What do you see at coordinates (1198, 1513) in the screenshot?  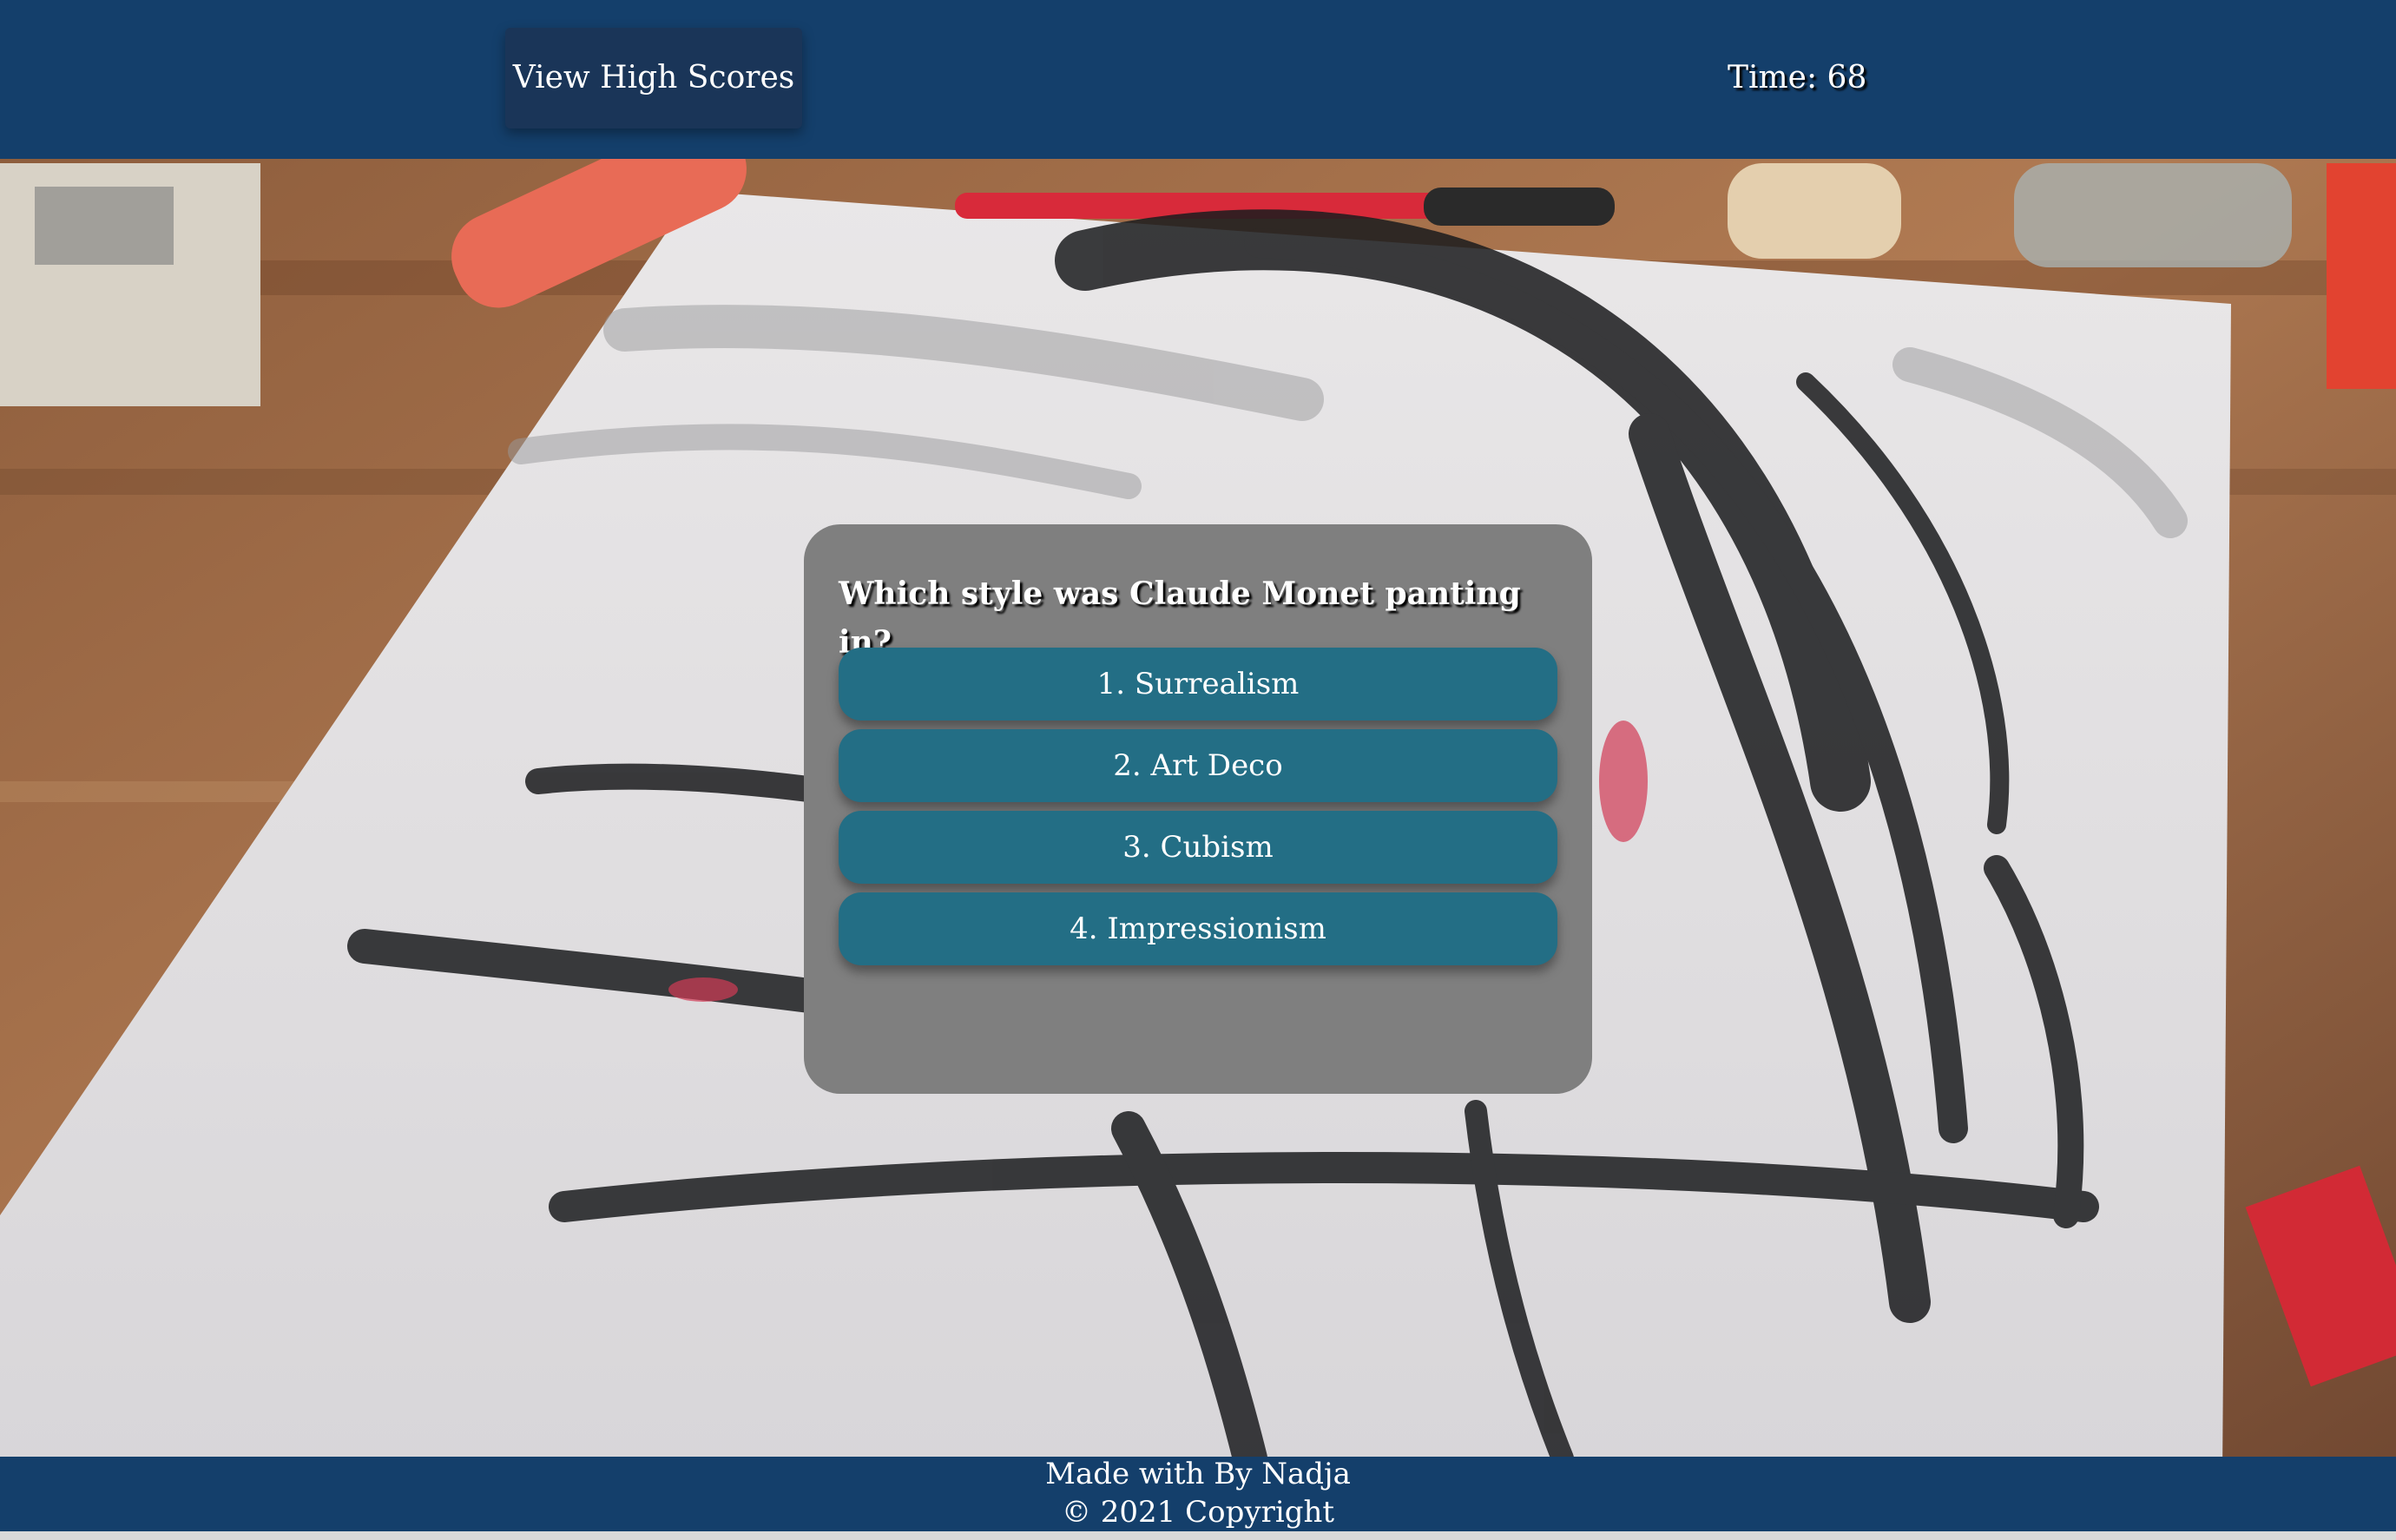 I see `footer-copyright: © 2021 Copyright` at bounding box center [1198, 1513].